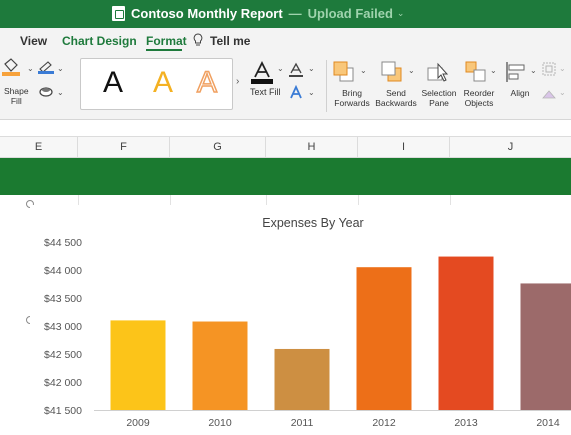  I want to click on bring-forwards-button, so click(344, 72).